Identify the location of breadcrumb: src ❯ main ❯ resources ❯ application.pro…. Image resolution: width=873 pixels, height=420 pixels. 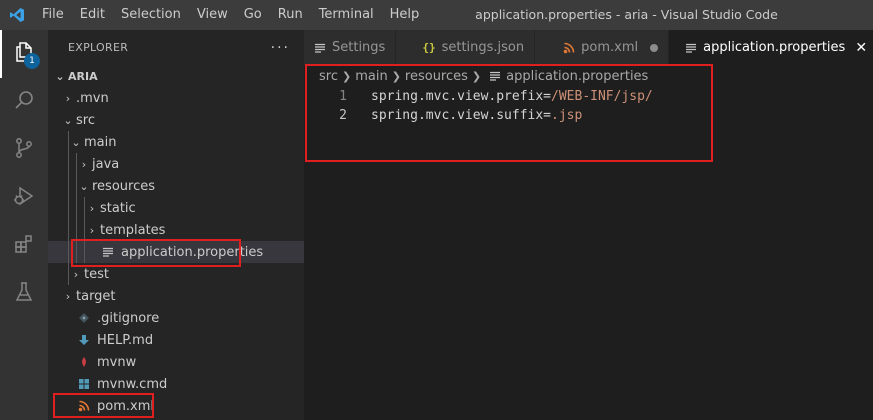
(476, 76).